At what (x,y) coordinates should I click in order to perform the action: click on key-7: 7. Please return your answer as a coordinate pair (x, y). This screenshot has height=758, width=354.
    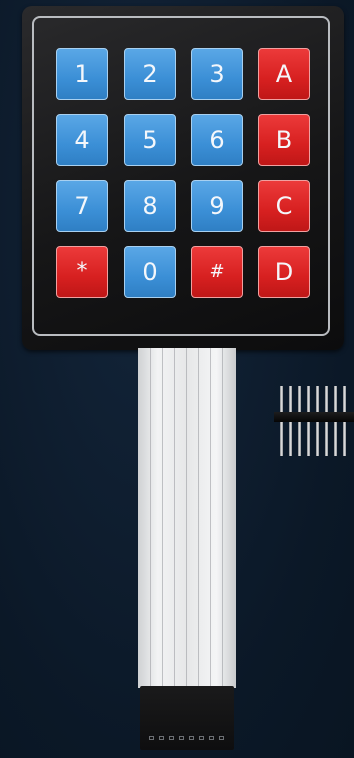
    Looking at the image, I should click on (82, 206).